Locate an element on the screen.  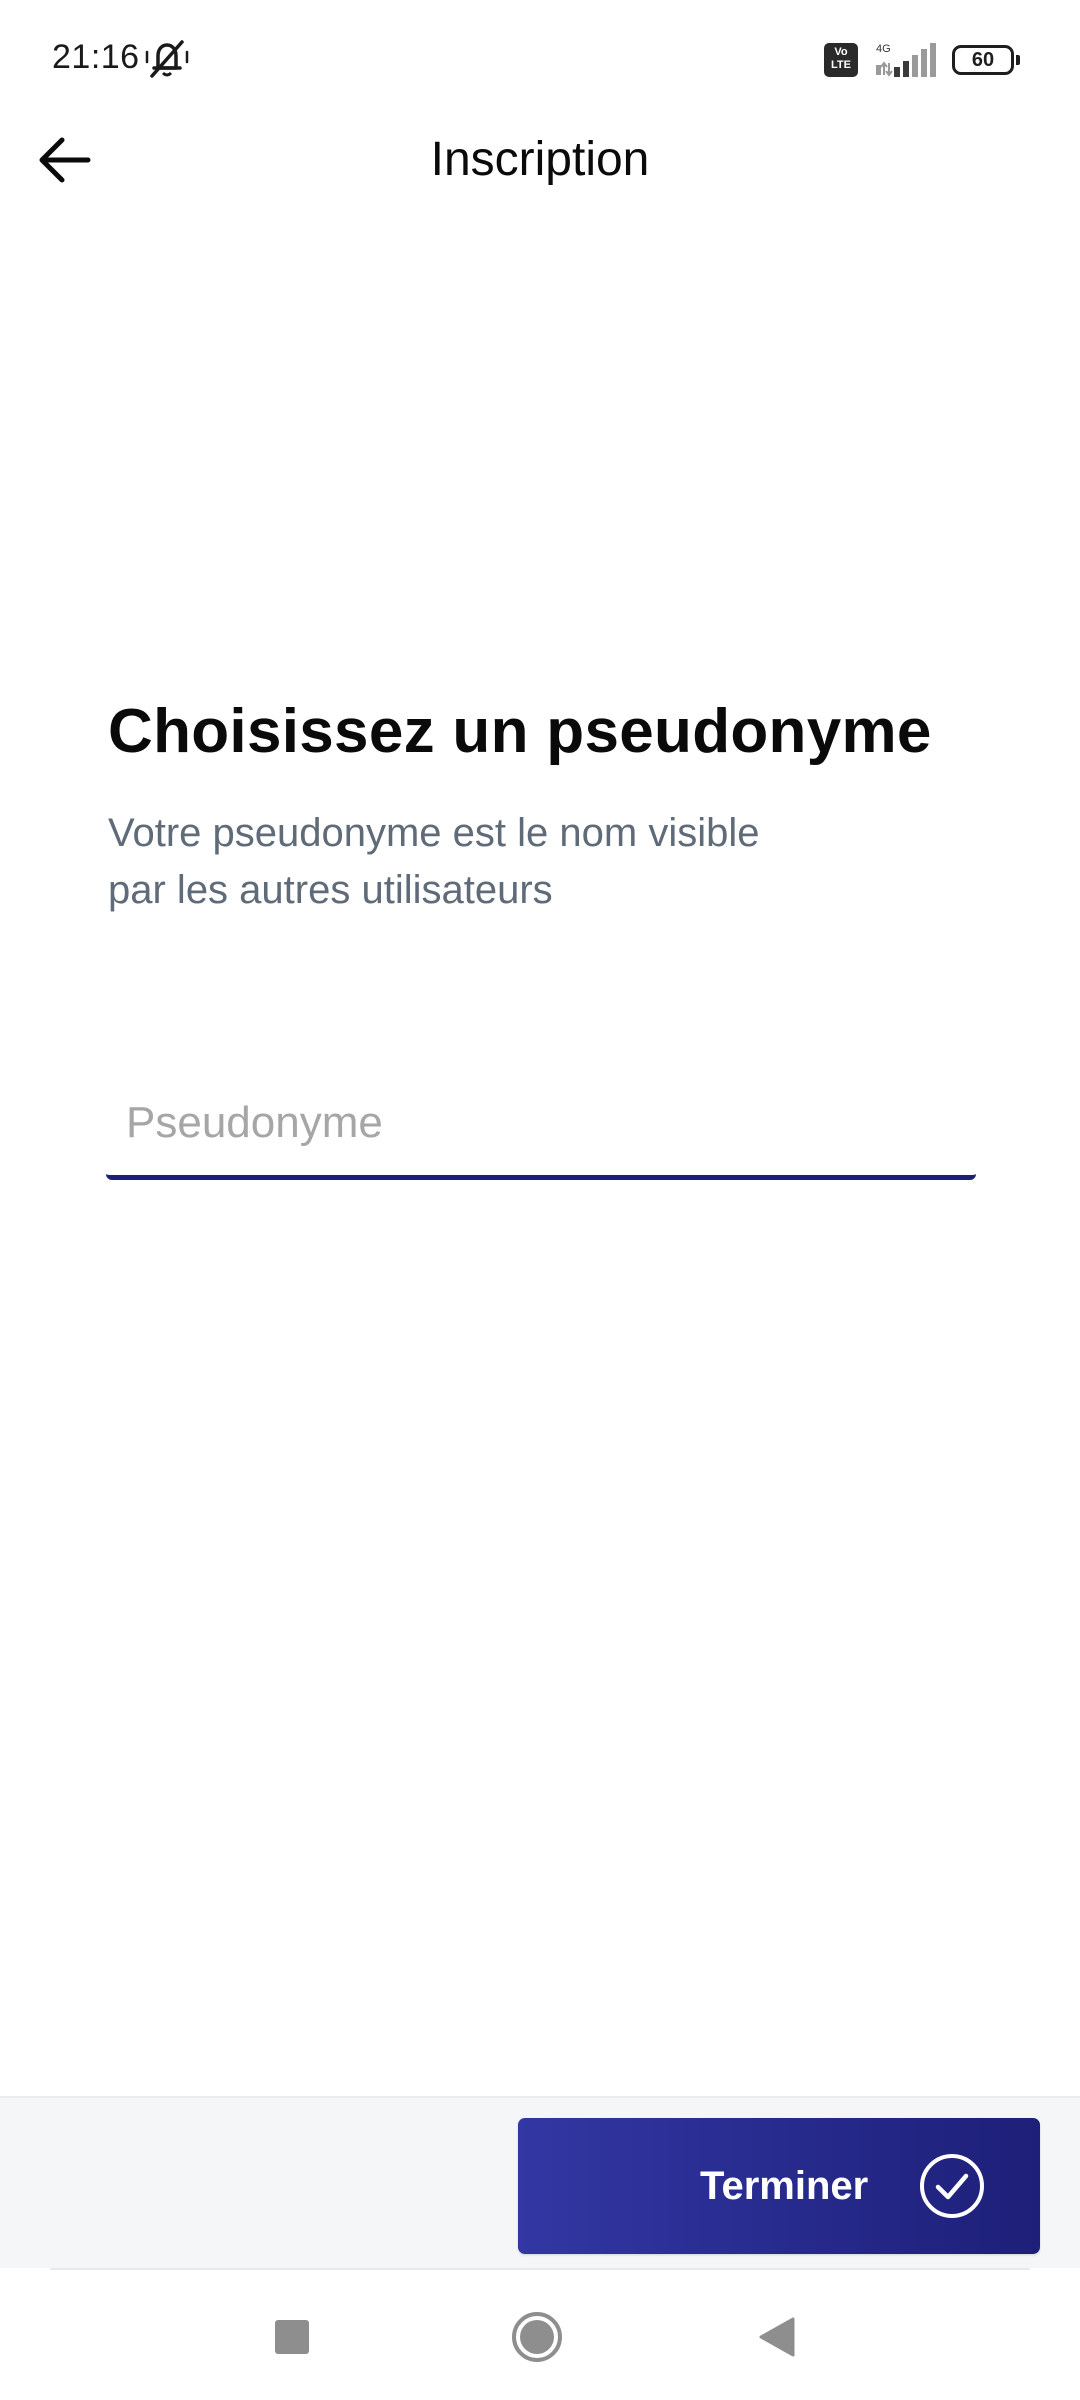
nav-recent-button is located at coordinates (292, 2337).